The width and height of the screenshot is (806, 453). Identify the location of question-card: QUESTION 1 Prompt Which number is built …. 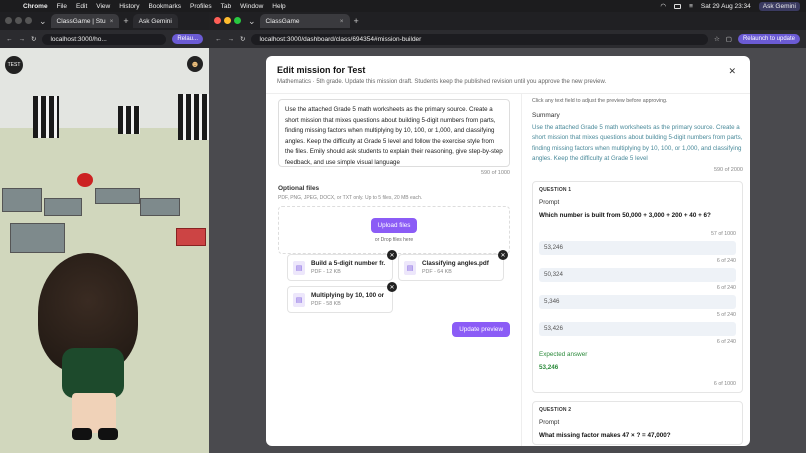
(637, 287).